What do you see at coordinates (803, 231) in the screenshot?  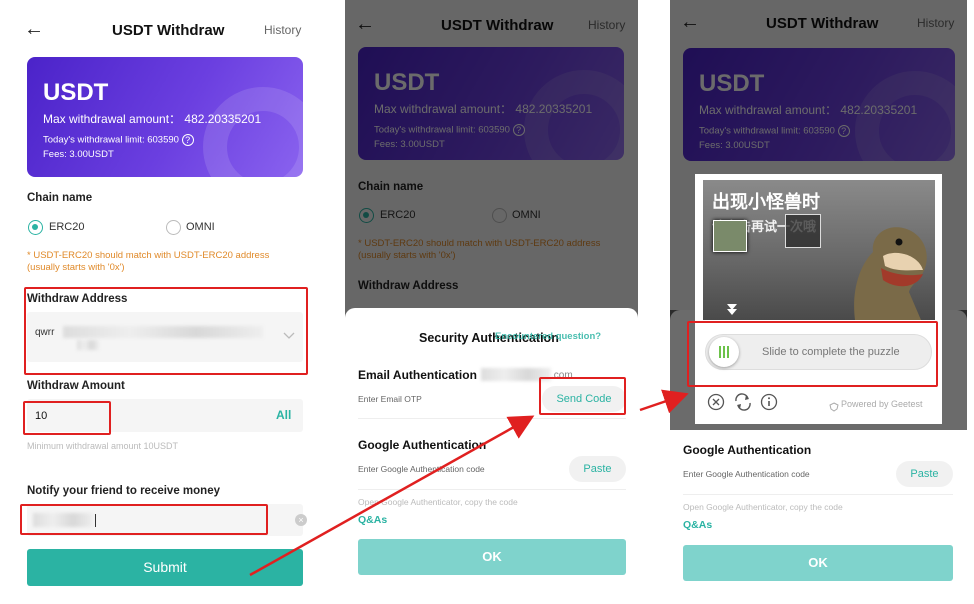 I see `puzzle-gap` at bounding box center [803, 231].